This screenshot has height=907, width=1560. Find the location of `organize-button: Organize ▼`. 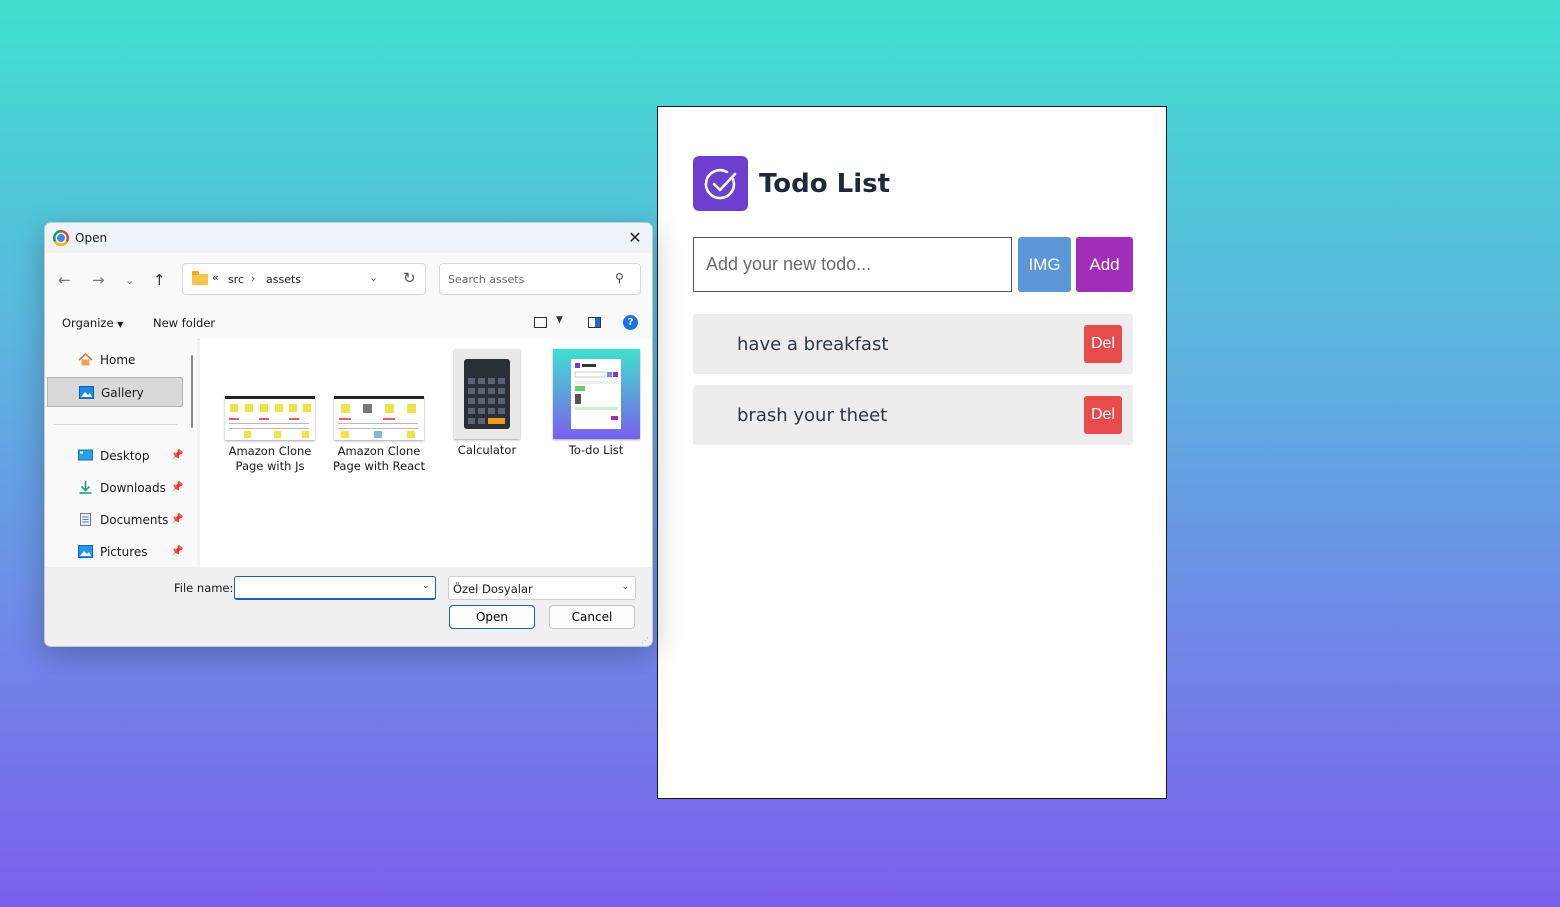

organize-button: Organize ▼ is located at coordinates (92, 323).